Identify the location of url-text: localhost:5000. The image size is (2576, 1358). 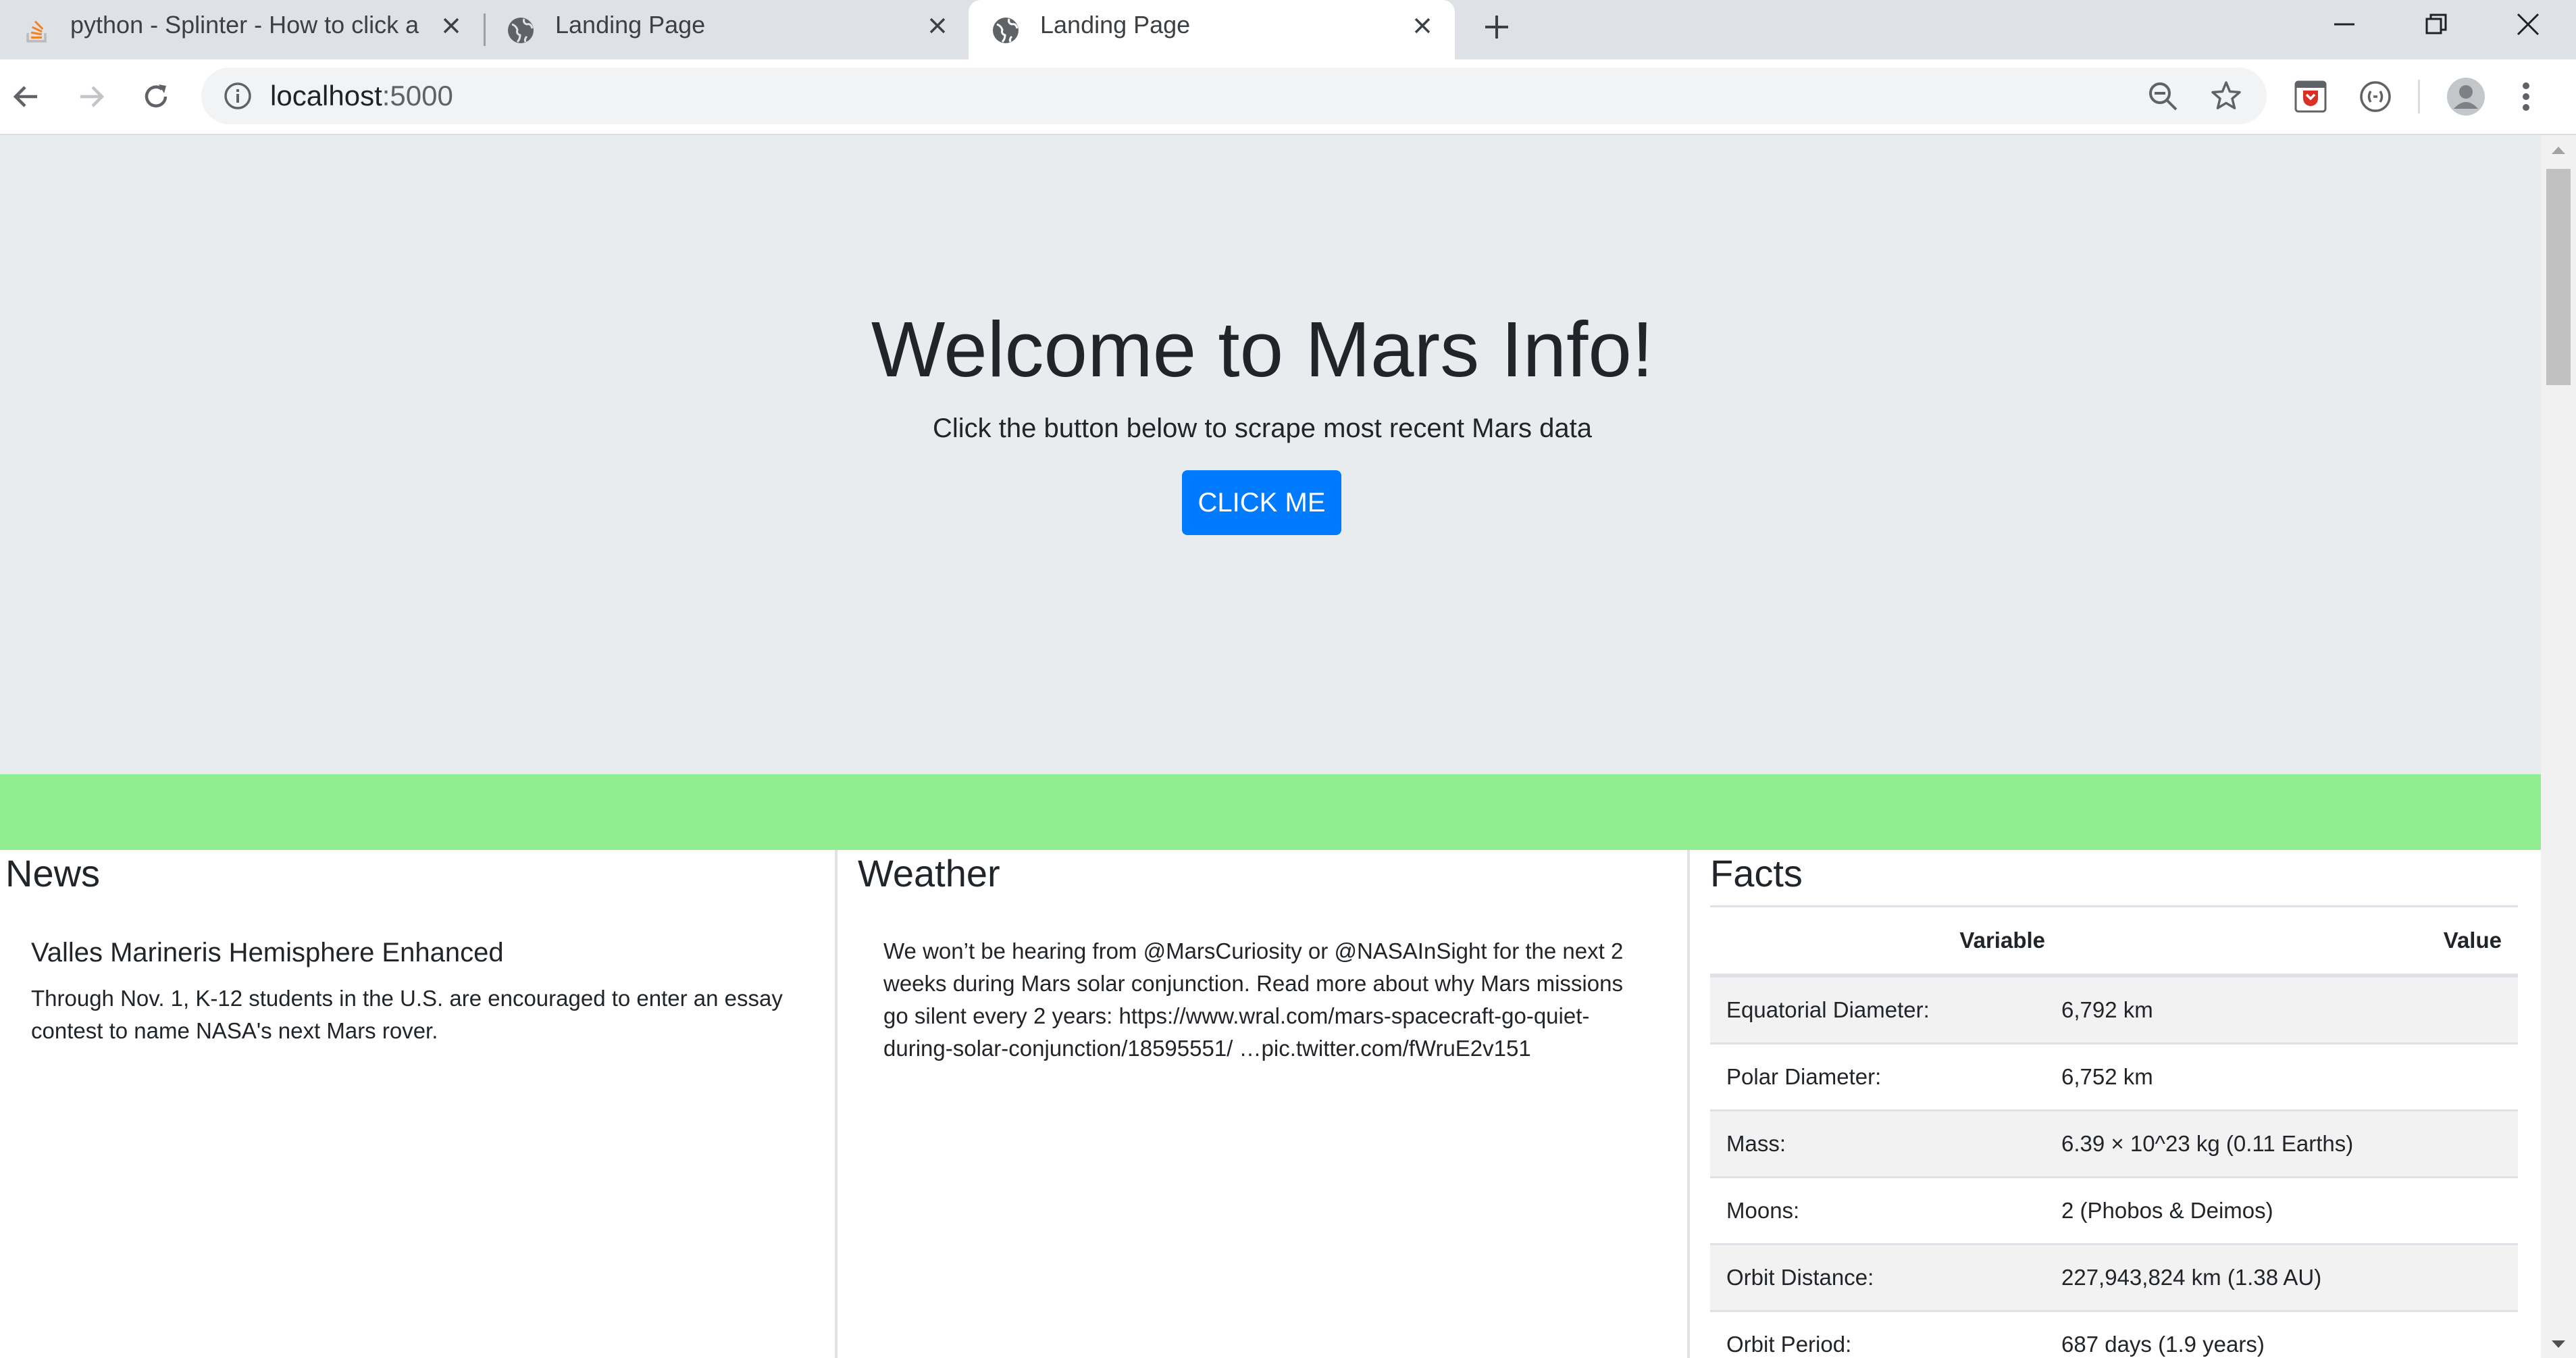
(361, 96).